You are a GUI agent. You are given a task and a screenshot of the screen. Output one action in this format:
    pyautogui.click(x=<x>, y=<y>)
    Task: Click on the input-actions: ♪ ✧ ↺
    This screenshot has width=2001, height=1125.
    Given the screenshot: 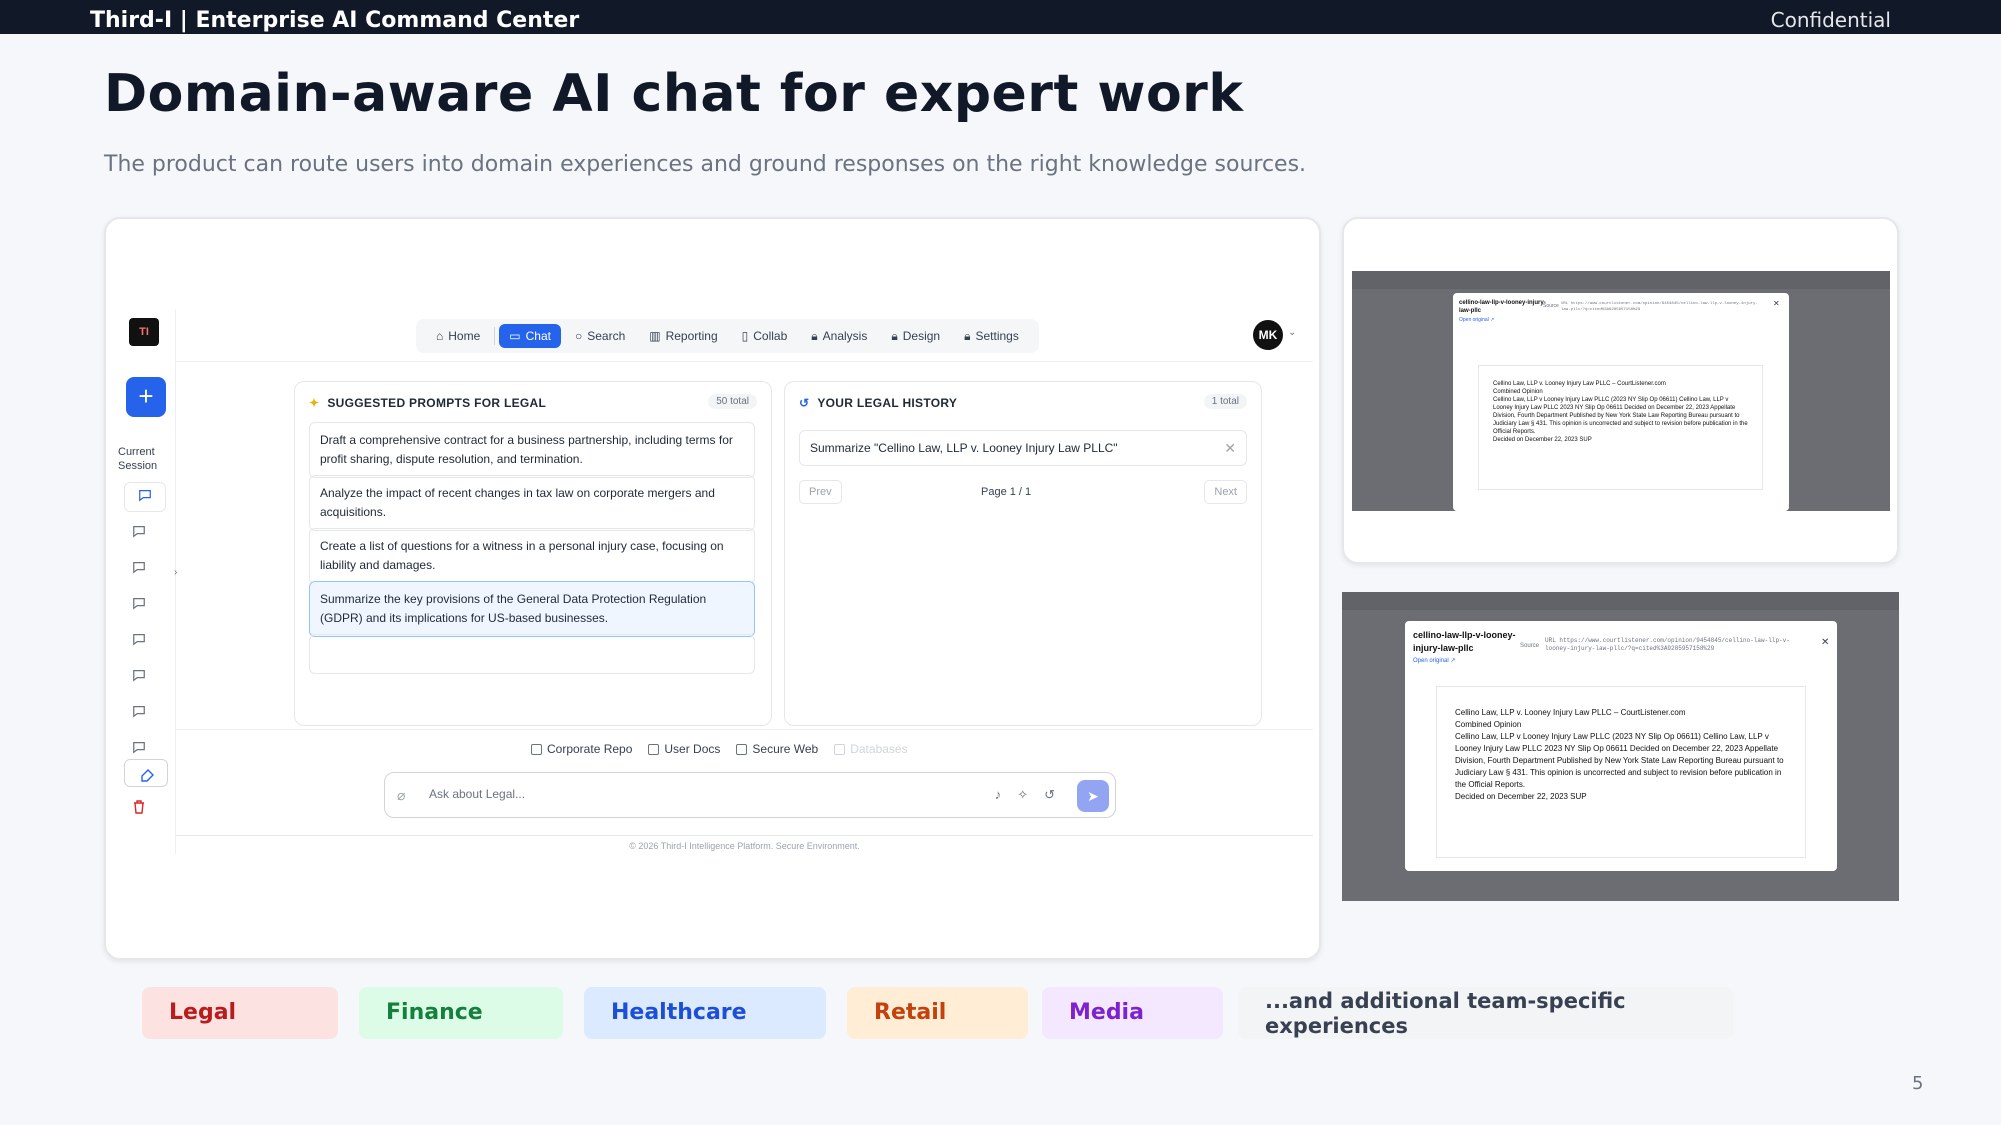 What is the action you would take?
    pyautogui.click(x=1025, y=795)
    